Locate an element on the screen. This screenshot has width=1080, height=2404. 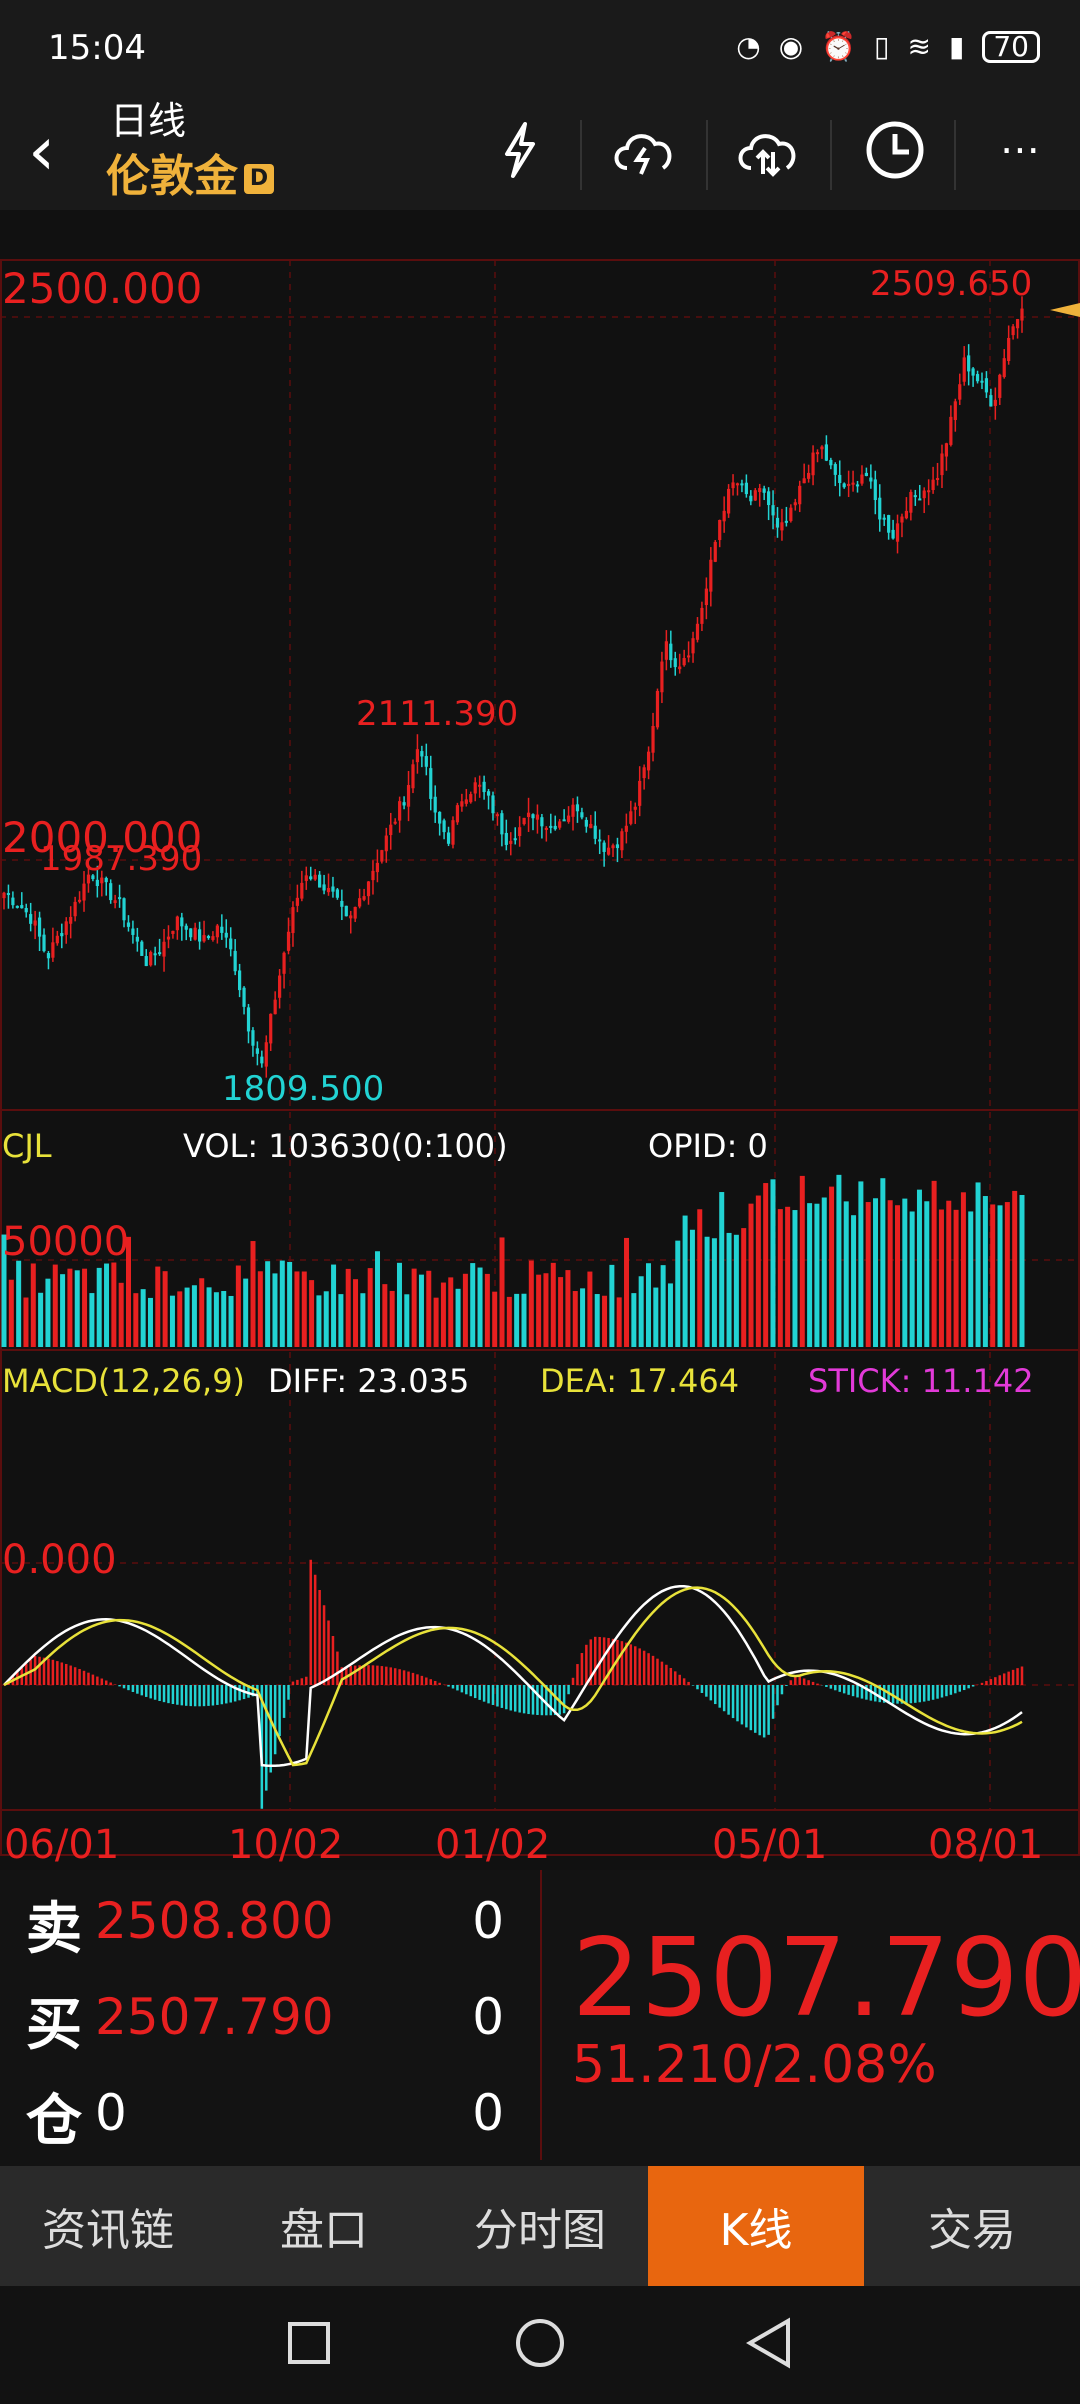
sell-row: 卖 2508.800 0 is located at coordinates (270, 1918).